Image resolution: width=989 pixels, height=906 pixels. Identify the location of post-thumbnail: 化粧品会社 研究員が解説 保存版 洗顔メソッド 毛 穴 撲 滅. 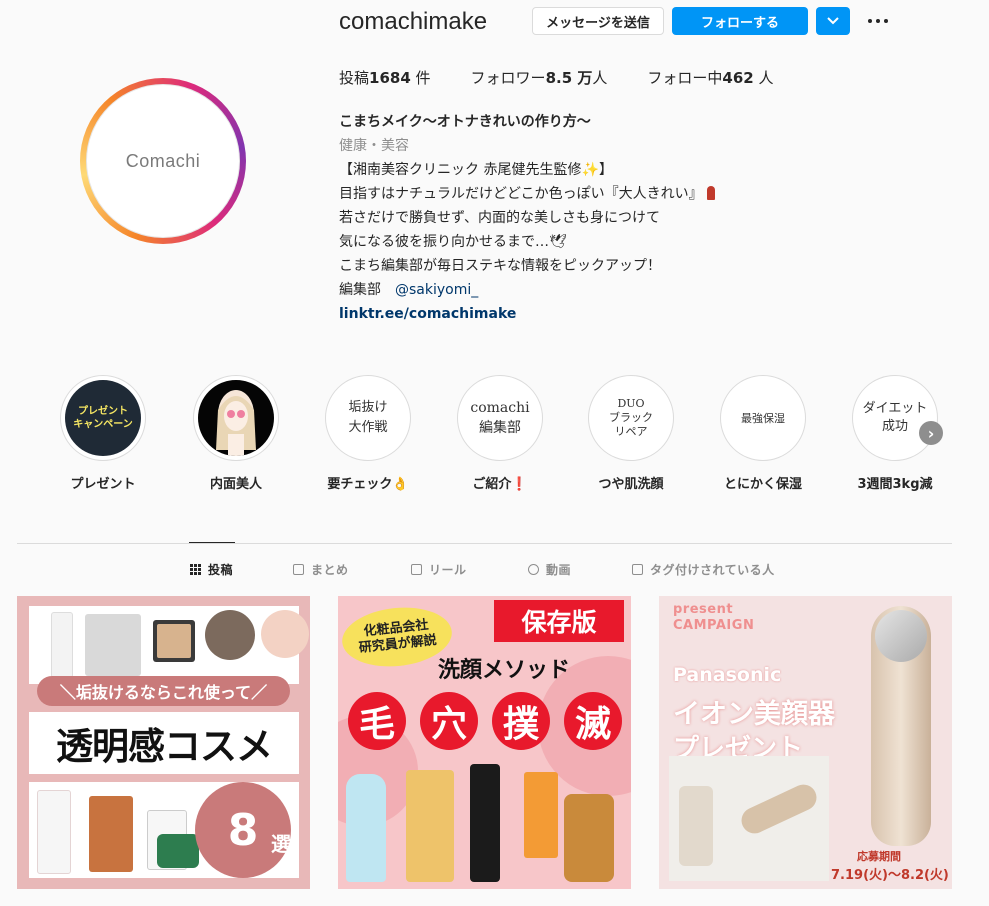
(484, 742).